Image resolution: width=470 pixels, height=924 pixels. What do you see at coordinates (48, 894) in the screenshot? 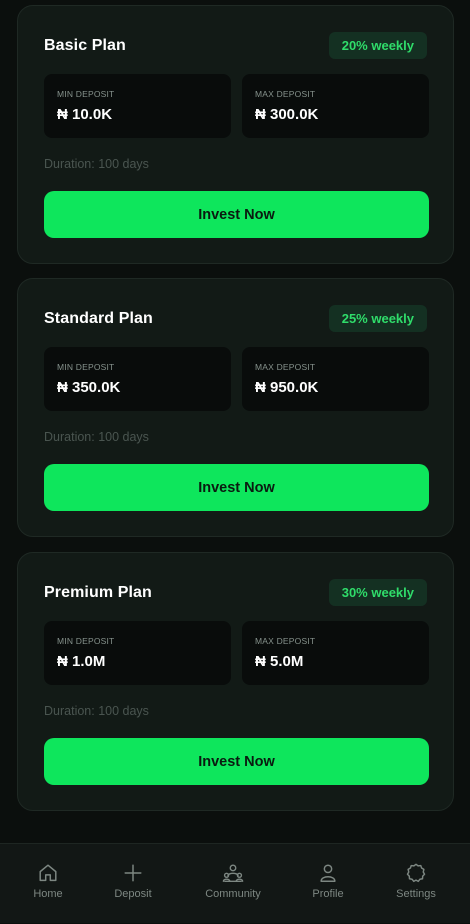
I see `nav-label-home: Home` at bounding box center [48, 894].